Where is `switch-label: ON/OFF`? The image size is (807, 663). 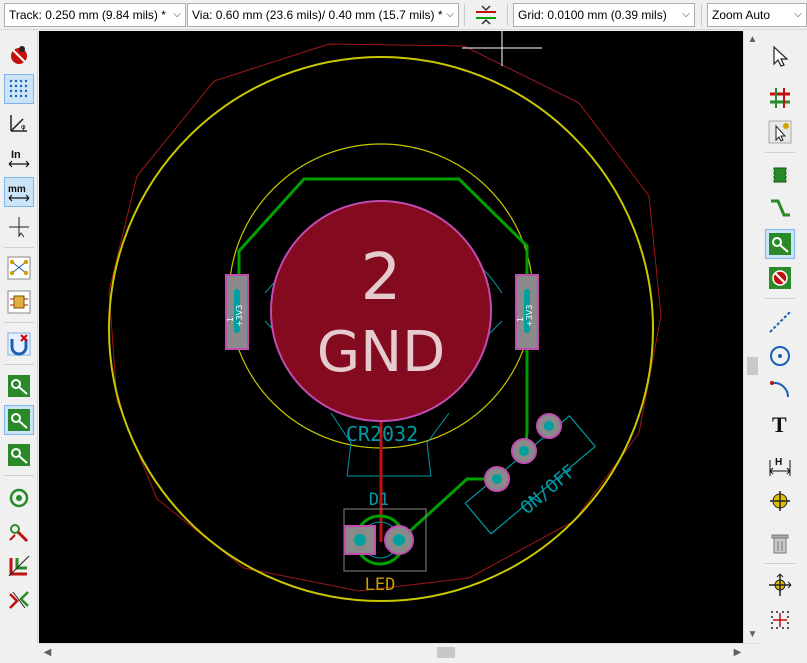 switch-label: ON/OFF is located at coordinates (548, 490).